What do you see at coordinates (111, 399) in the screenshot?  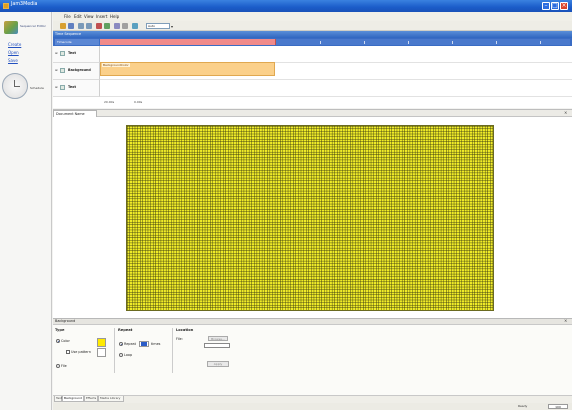 I see `tab-media-library: Media Library` at bounding box center [111, 399].